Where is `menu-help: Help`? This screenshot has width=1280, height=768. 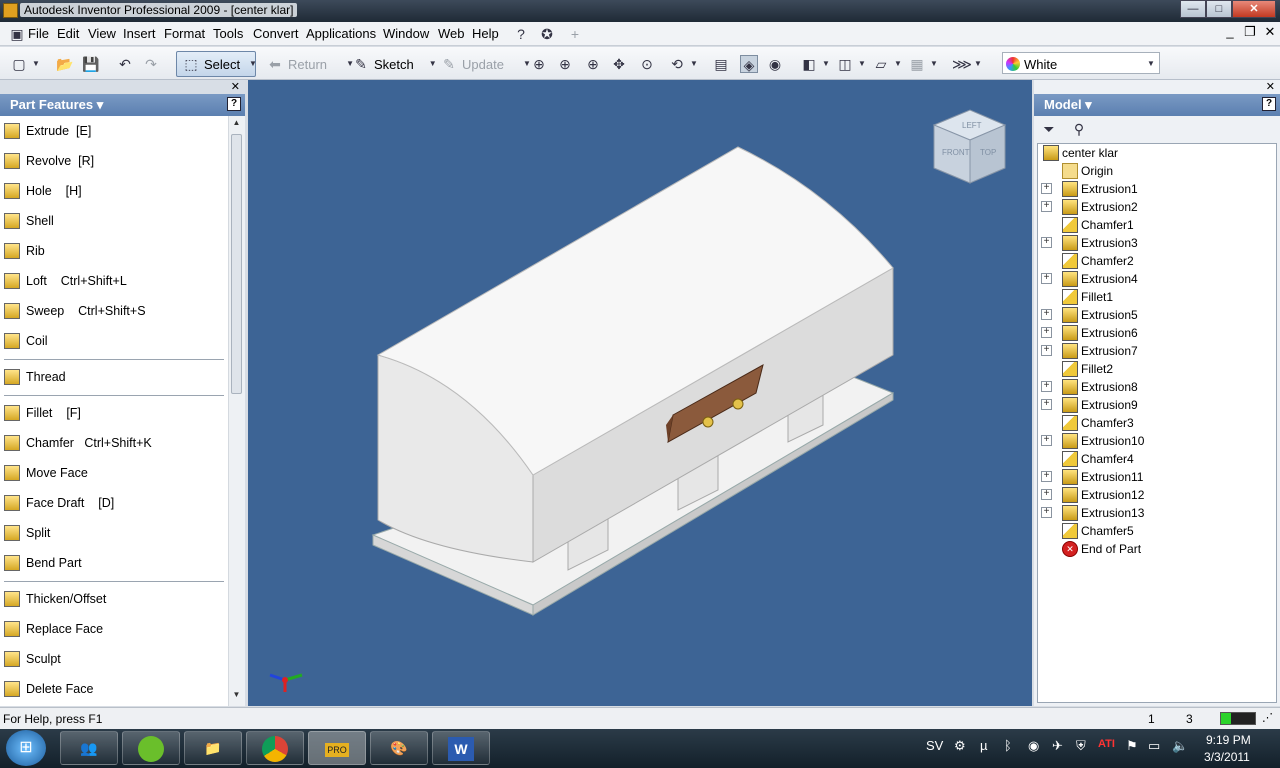 menu-help: Help is located at coordinates (485, 33).